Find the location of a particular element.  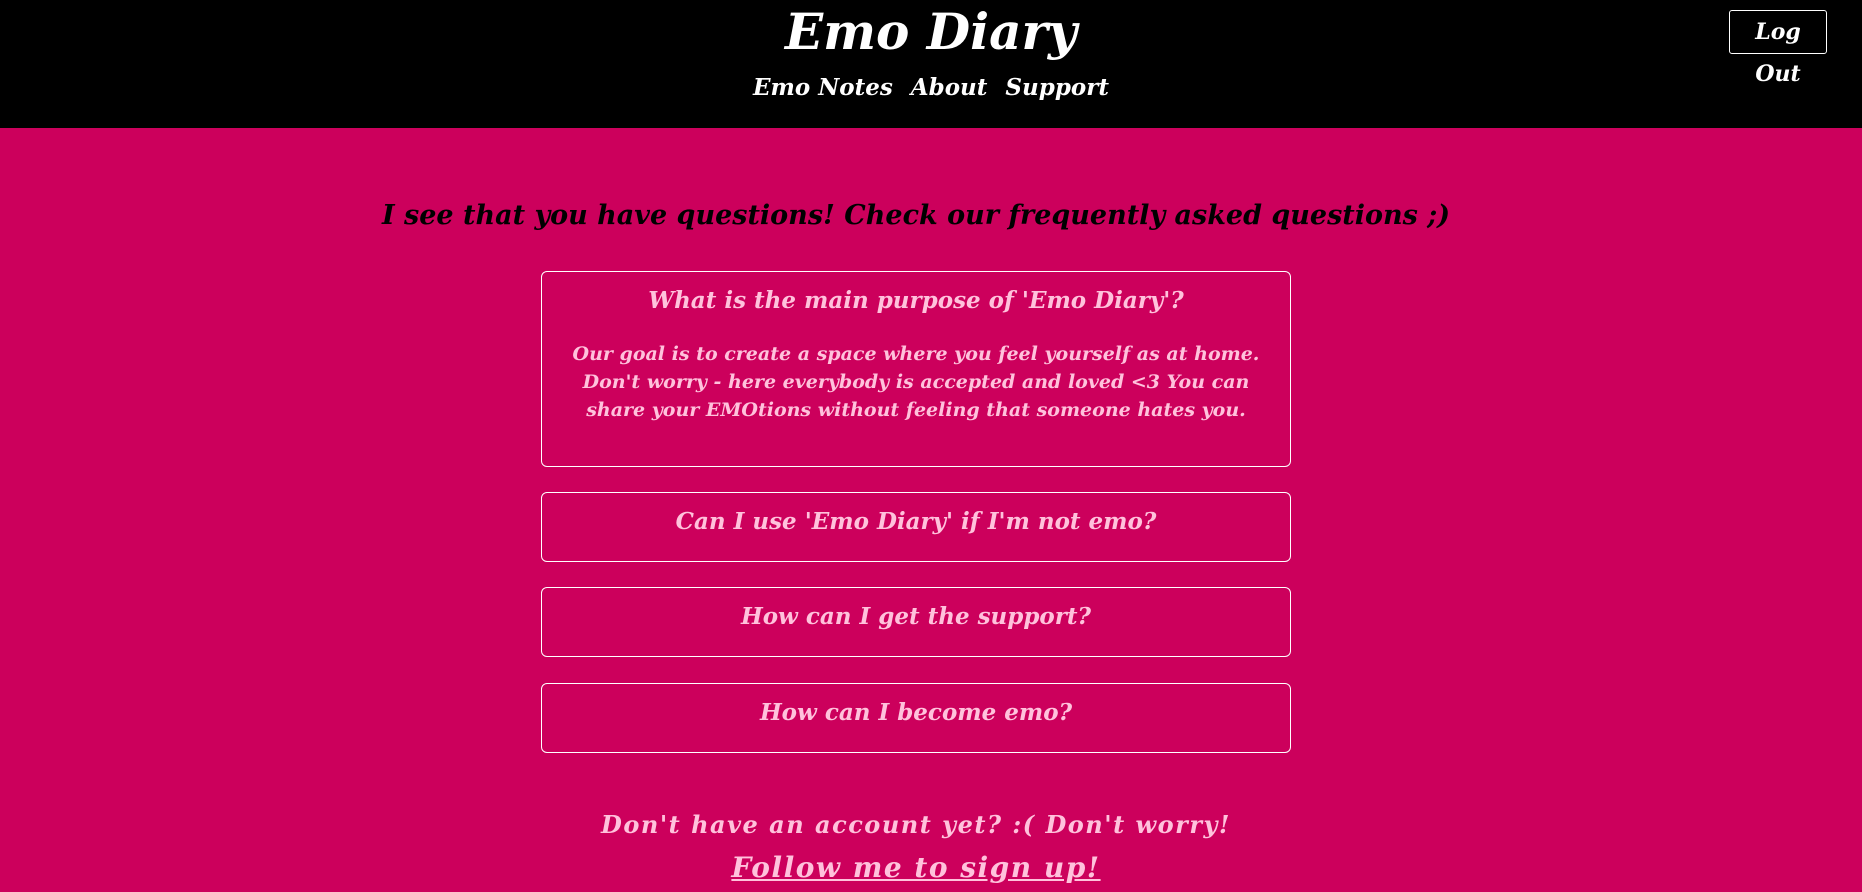

faq-item-get-support: How can I get the support? is located at coordinates (916, 622).